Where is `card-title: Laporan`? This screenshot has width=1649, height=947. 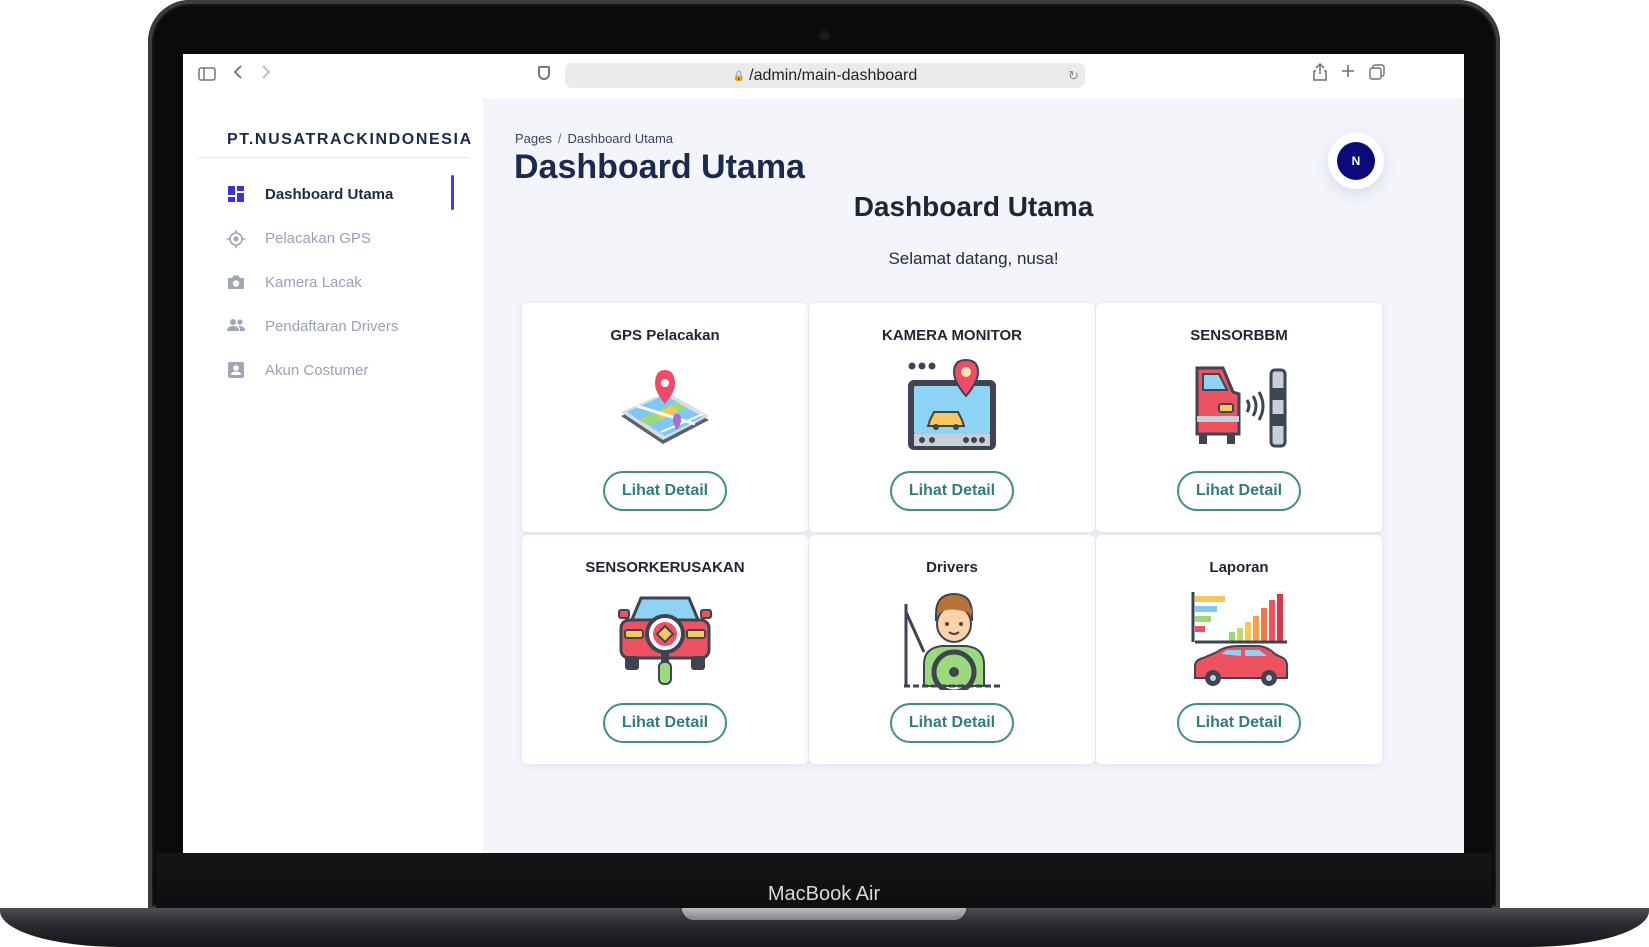 card-title: Laporan is located at coordinates (1239, 567).